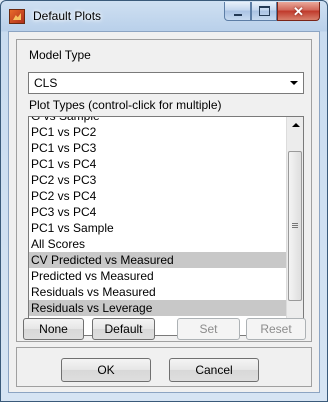  What do you see at coordinates (158, 244) in the screenshot?
I see `list-item: All Scores` at bounding box center [158, 244].